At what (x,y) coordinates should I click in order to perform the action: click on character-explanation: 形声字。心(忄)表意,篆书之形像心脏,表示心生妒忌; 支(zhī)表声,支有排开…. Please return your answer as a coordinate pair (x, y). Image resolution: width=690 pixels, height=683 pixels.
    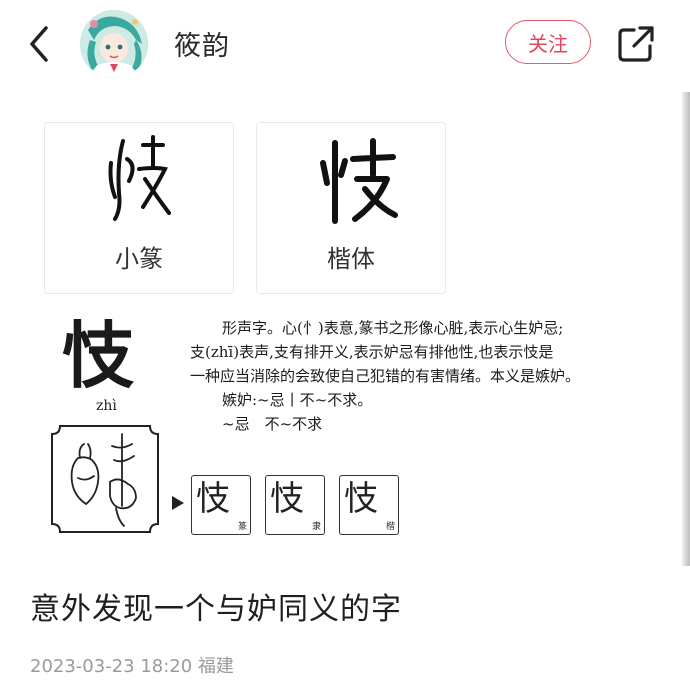
    Looking at the image, I should click on (410, 376).